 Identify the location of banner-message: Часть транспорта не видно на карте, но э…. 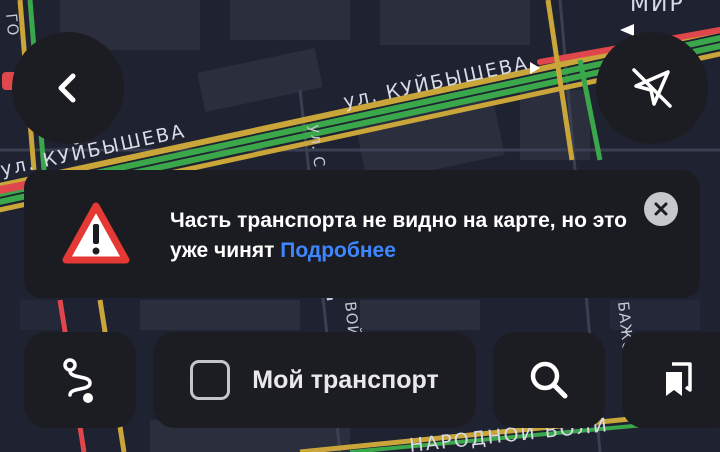
(405, 236).